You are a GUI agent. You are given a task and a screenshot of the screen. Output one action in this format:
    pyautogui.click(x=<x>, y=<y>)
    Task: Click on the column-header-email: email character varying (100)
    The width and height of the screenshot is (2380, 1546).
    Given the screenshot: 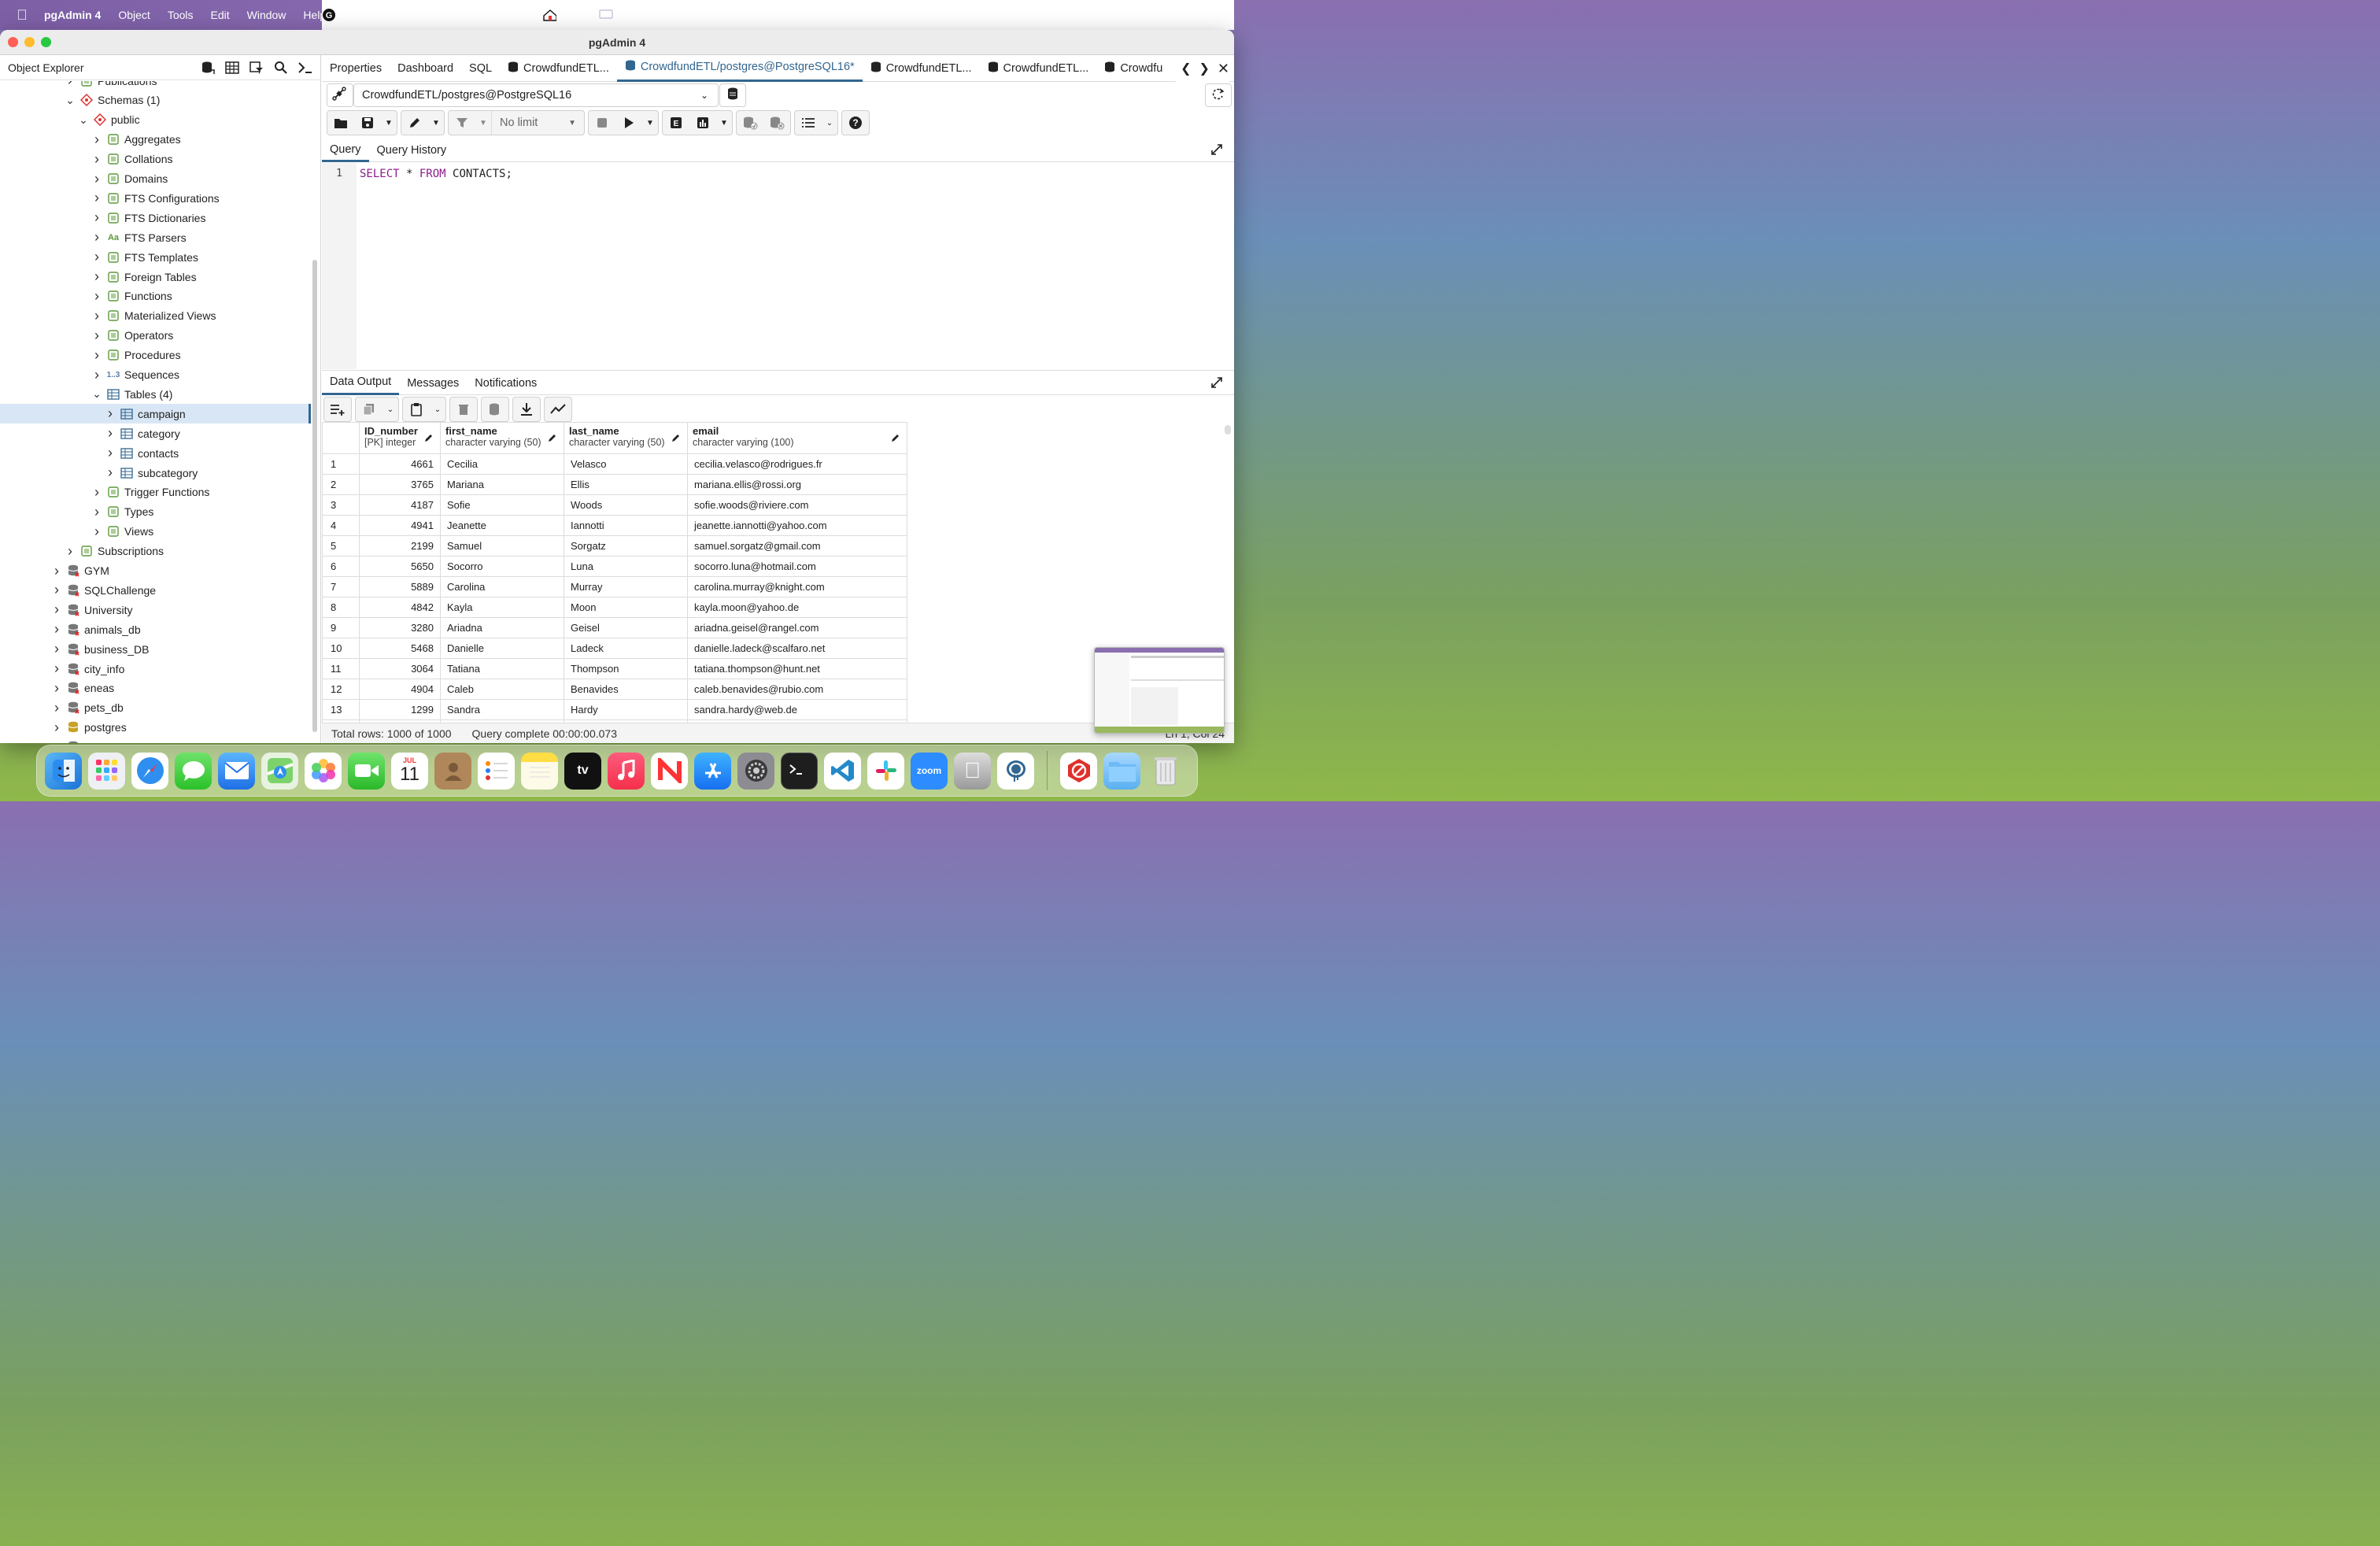 What is the action you would take?
    pyautogui.click(x=797, y=438)
    